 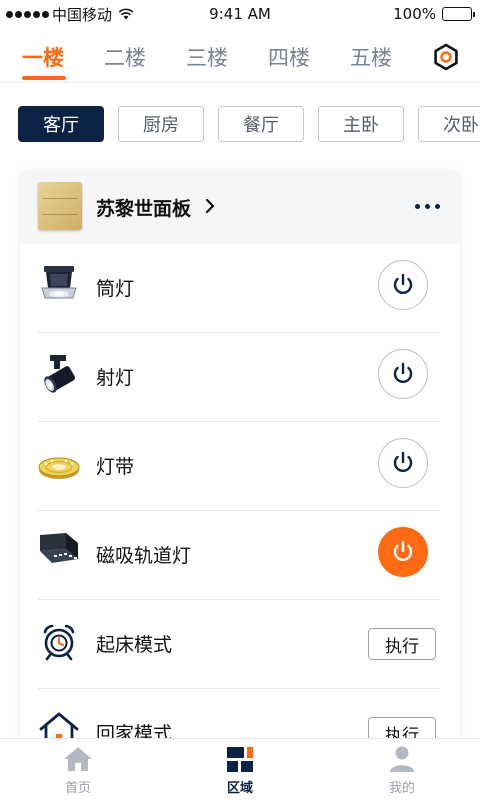 I want to click on spotlight-icon, so click(x=60, y=374).